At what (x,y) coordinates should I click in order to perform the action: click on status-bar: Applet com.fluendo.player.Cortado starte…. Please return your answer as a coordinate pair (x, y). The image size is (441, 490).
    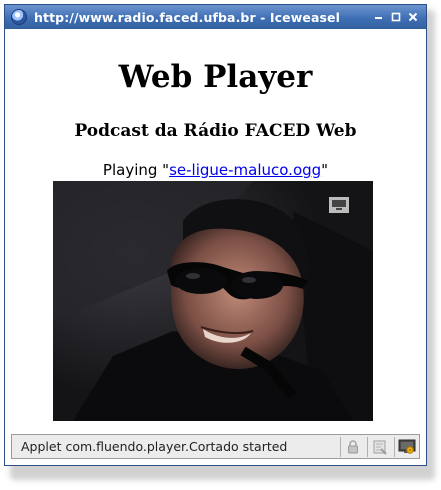
    Looking at the image, I should click on (215, 446).